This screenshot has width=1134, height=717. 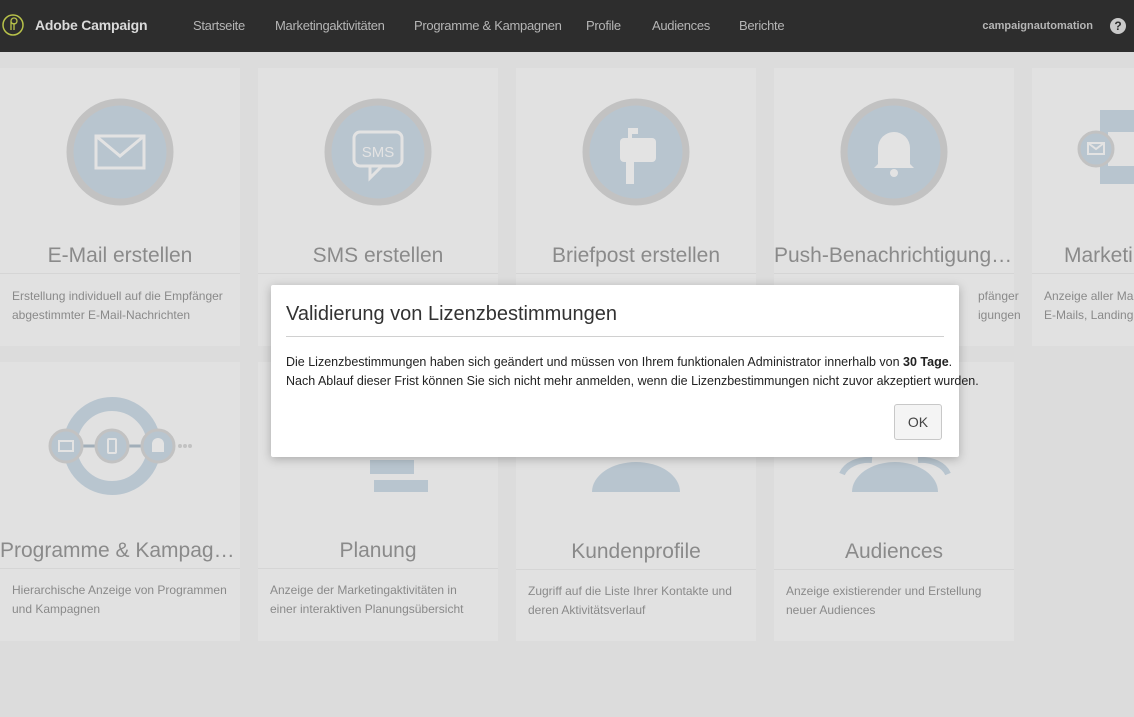 I want to click on nav-marketingaktivitaeten: Marketingaktivitäten, so click(x=330, y=25).